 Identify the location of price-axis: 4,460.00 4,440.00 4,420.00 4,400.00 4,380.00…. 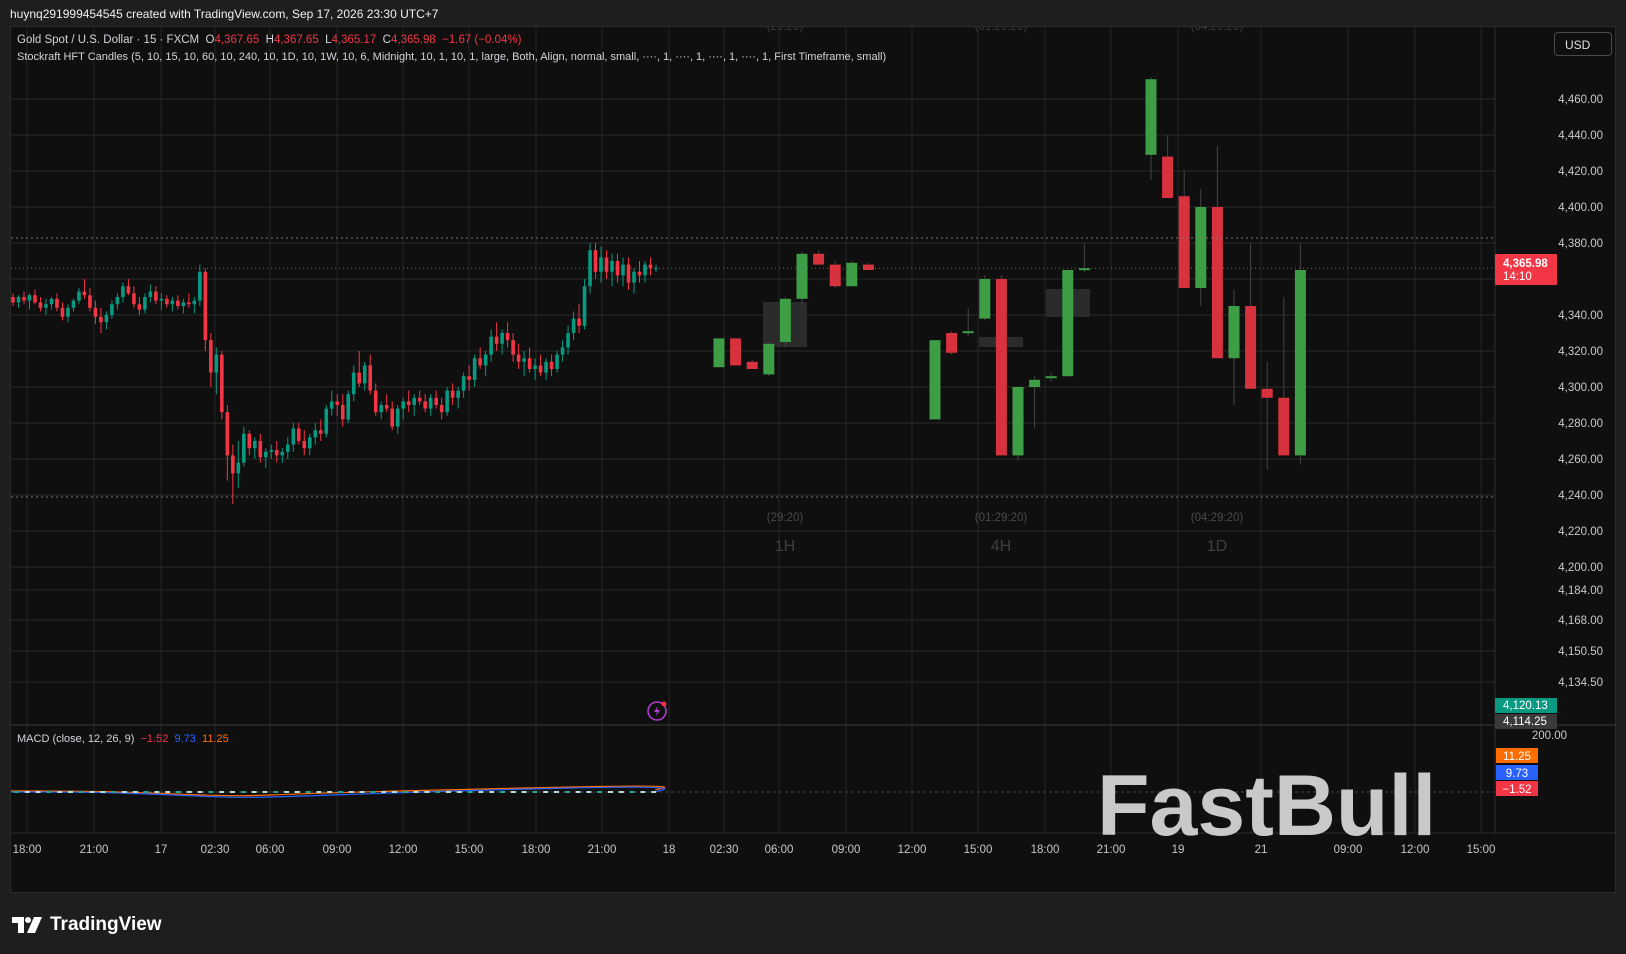
(1580, 391).